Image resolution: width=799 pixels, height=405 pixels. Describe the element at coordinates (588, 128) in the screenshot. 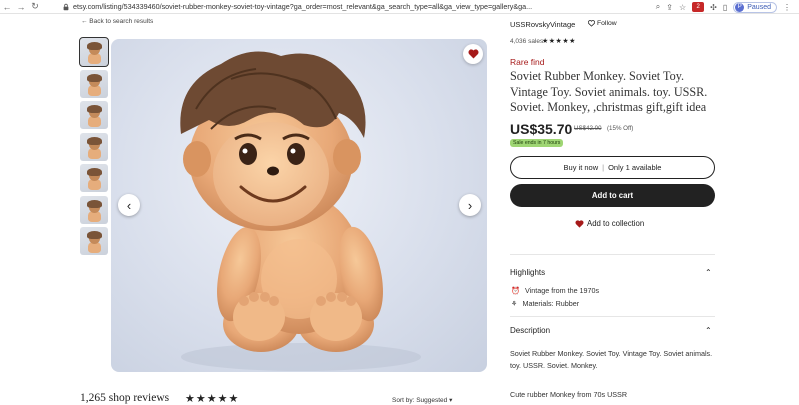

I see `original-price: US$42.00` at that location.